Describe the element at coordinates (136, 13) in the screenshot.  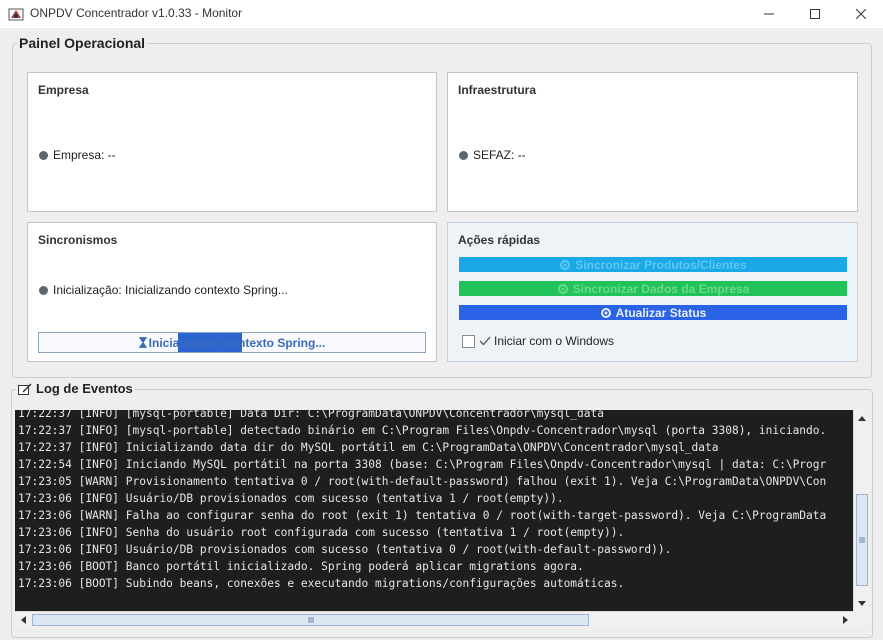
I see `window-title: ONPDV Concentrador v1.0.33 - Monitor` at that location.